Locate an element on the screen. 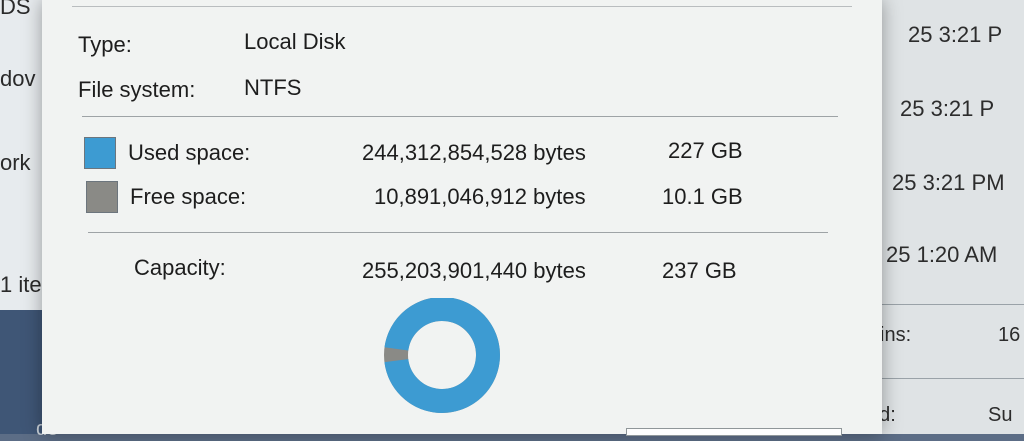 The height and width of the screenshot is (441, 1024). capacity-gb: 237 GB is located at coordinates (699, 270).